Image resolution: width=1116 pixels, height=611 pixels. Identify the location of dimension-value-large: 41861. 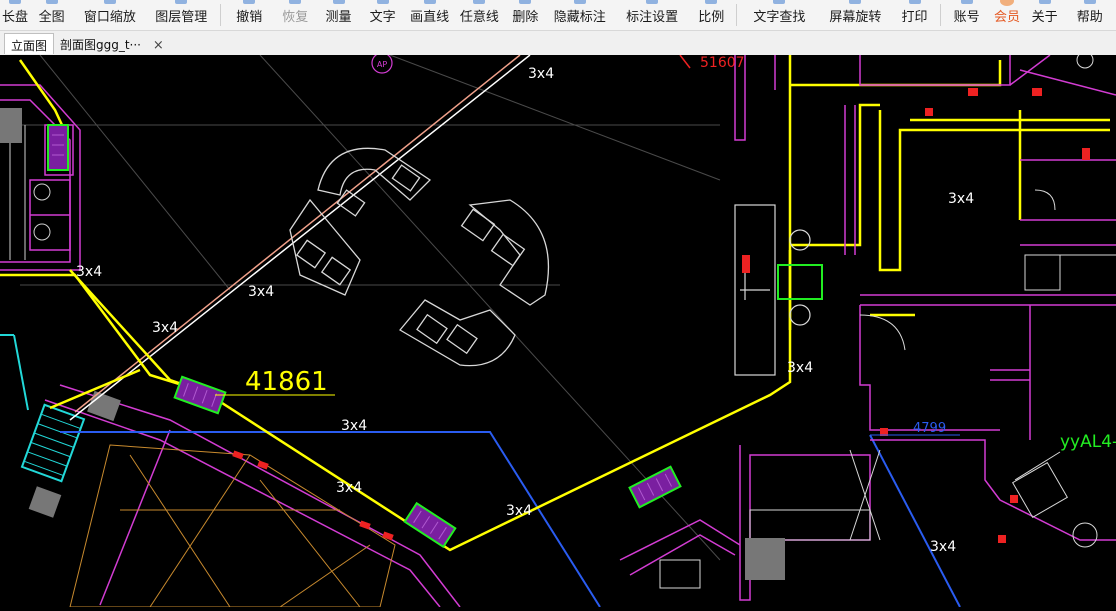
(286, 382).